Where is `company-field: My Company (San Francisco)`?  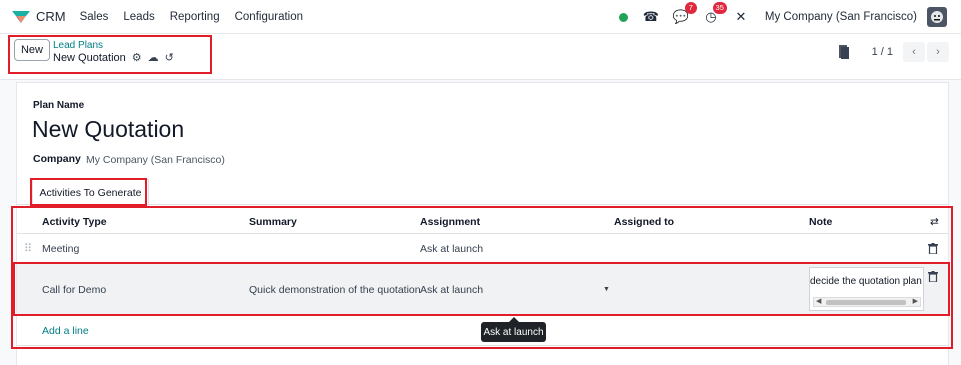 company-field: My Company (San Francisco) is located at coordinates (155, 160).